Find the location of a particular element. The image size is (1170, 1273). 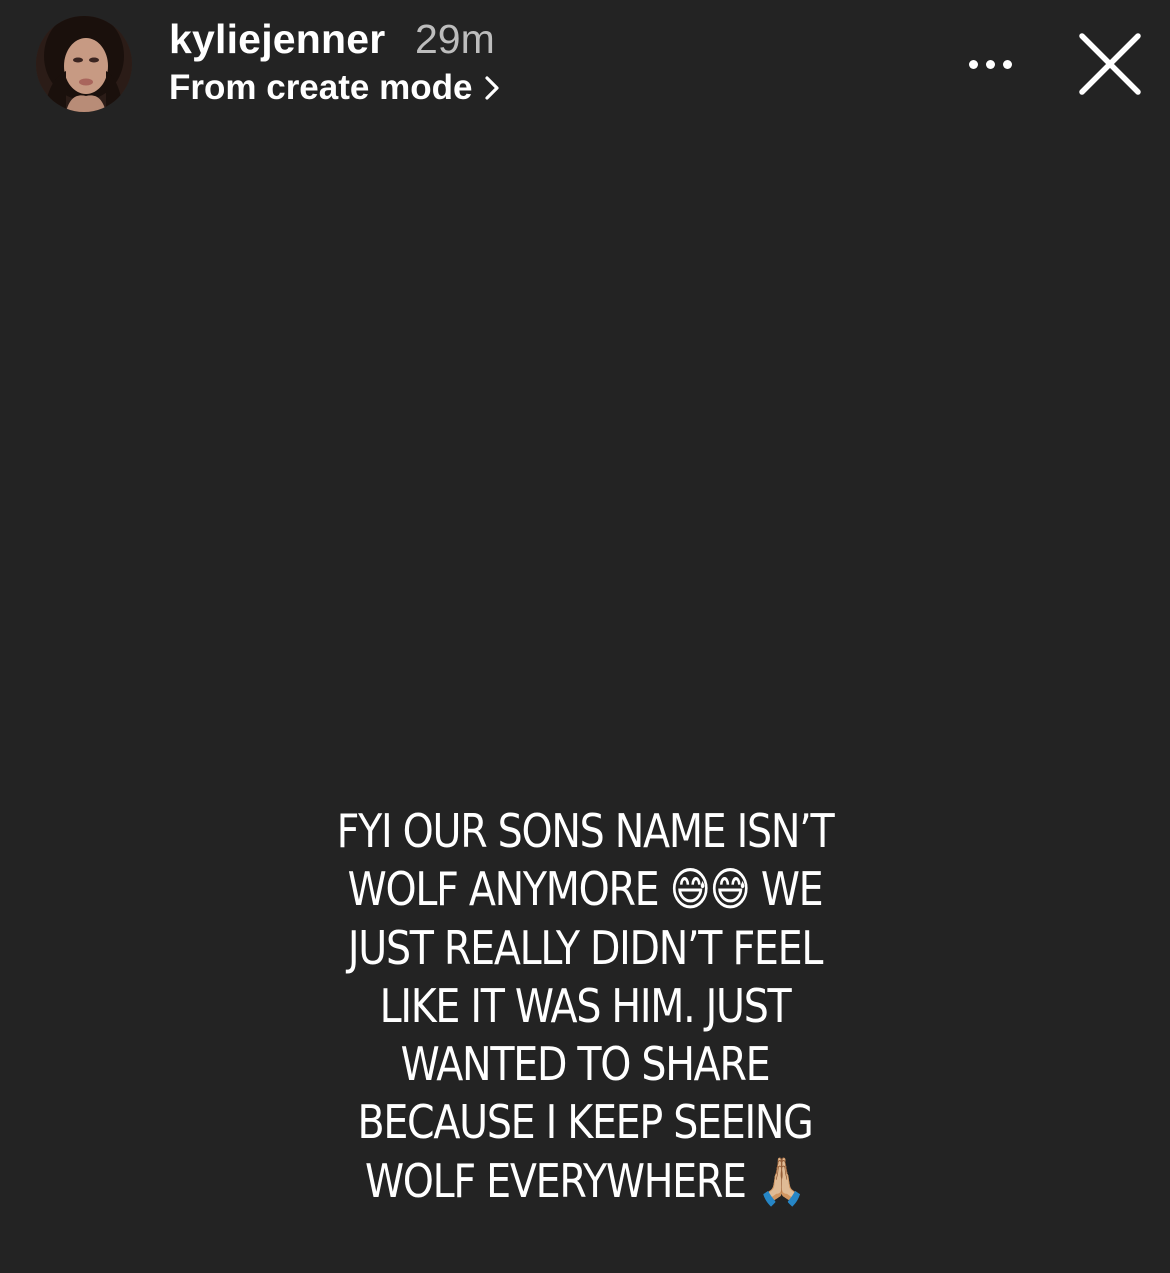

caption-line: FYI OUR SONS NAME ISN’T is located at coordinates (585, 831).